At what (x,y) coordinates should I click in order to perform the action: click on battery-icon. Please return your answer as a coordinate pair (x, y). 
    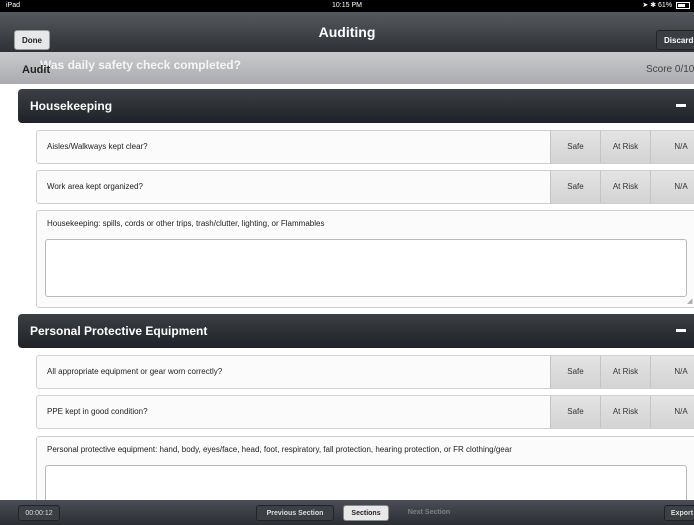
    Looking at the image, I should click on (683, 5).